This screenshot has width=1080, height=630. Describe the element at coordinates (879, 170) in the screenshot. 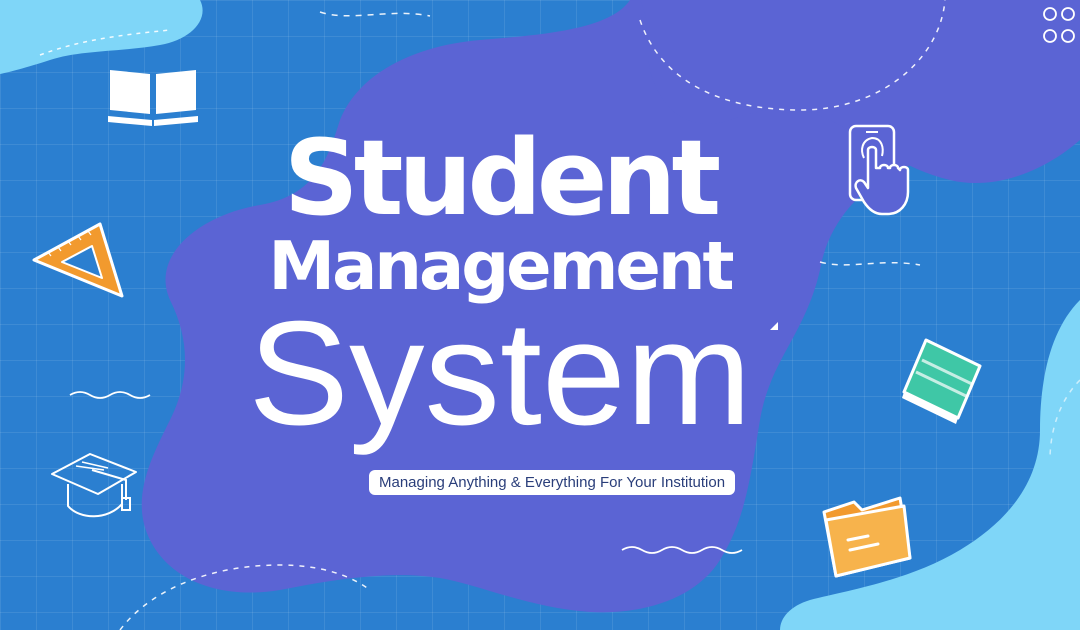

I see `mobile-touch-icon` at that location.